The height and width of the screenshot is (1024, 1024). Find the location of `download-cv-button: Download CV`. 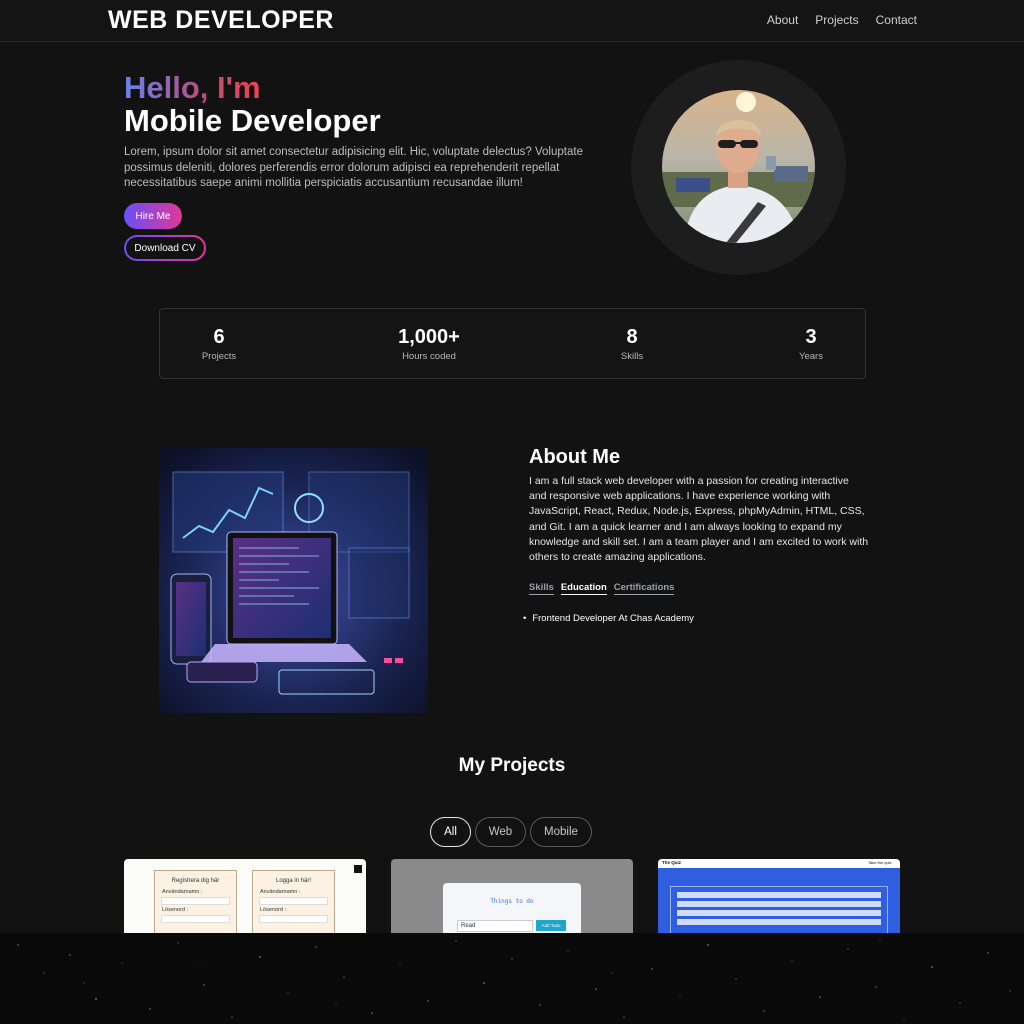

download-cv-button: Download CV is located at coordinates (165, 248).